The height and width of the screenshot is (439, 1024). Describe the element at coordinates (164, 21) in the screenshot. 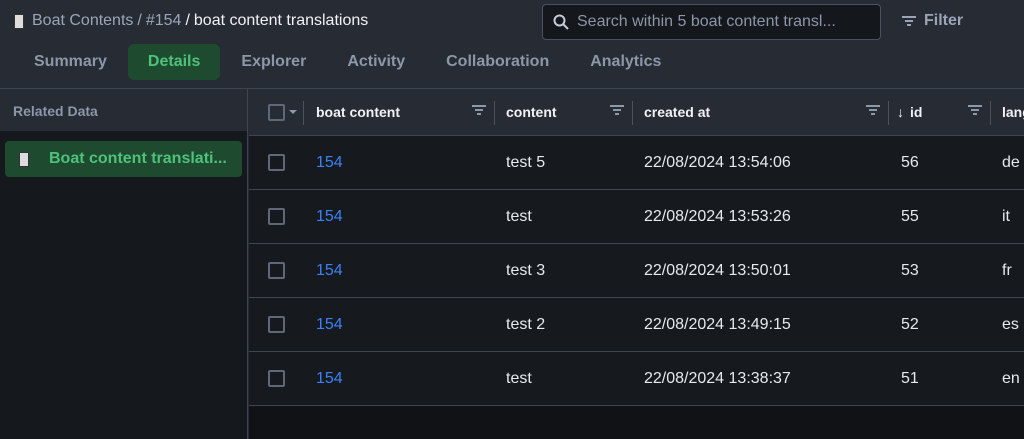

I see `breadcrumb-record: #154` at that location.